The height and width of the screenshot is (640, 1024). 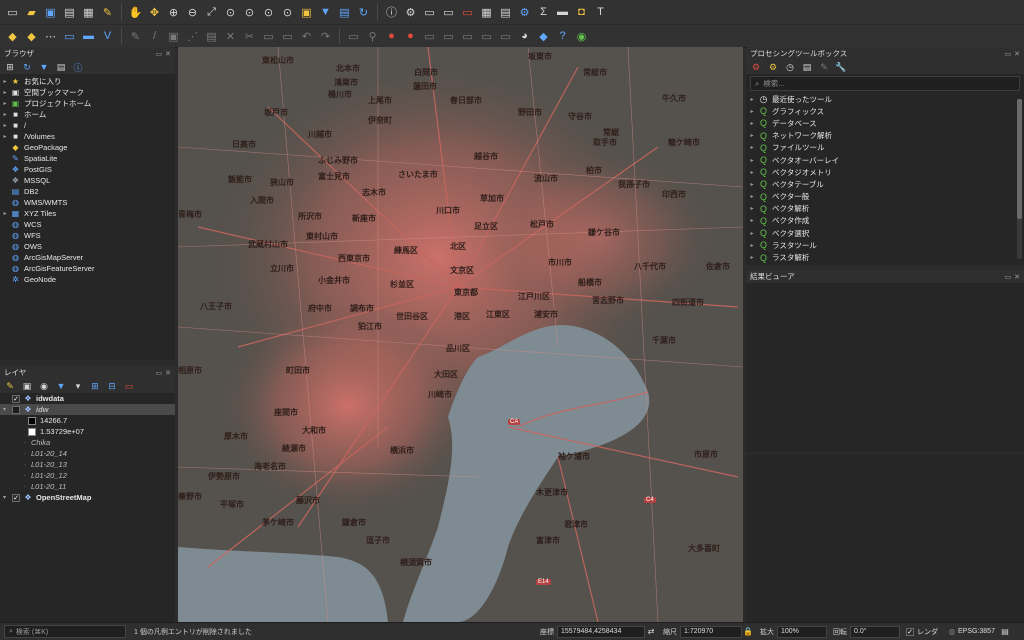 I want to click on scale-field: 1:720970, so click(x=711, y=631).